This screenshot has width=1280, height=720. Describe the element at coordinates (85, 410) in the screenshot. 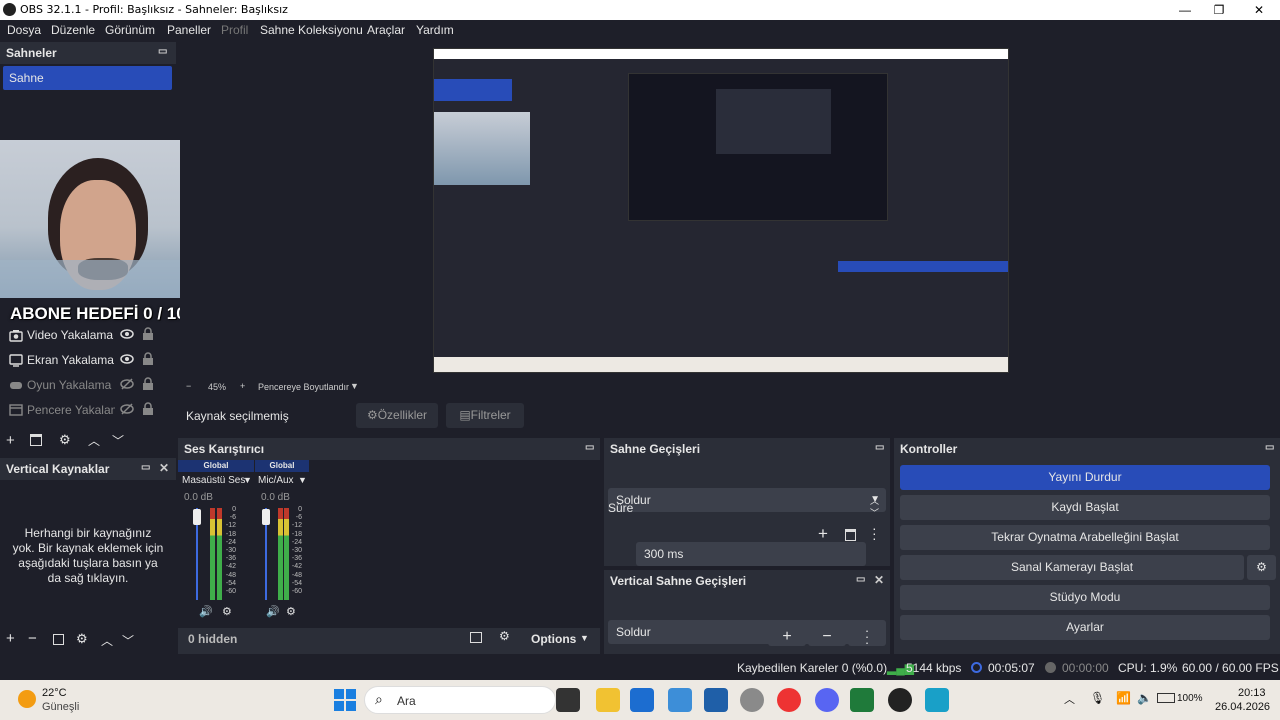

I see `source-row: Pencere Yakalam` at that location.